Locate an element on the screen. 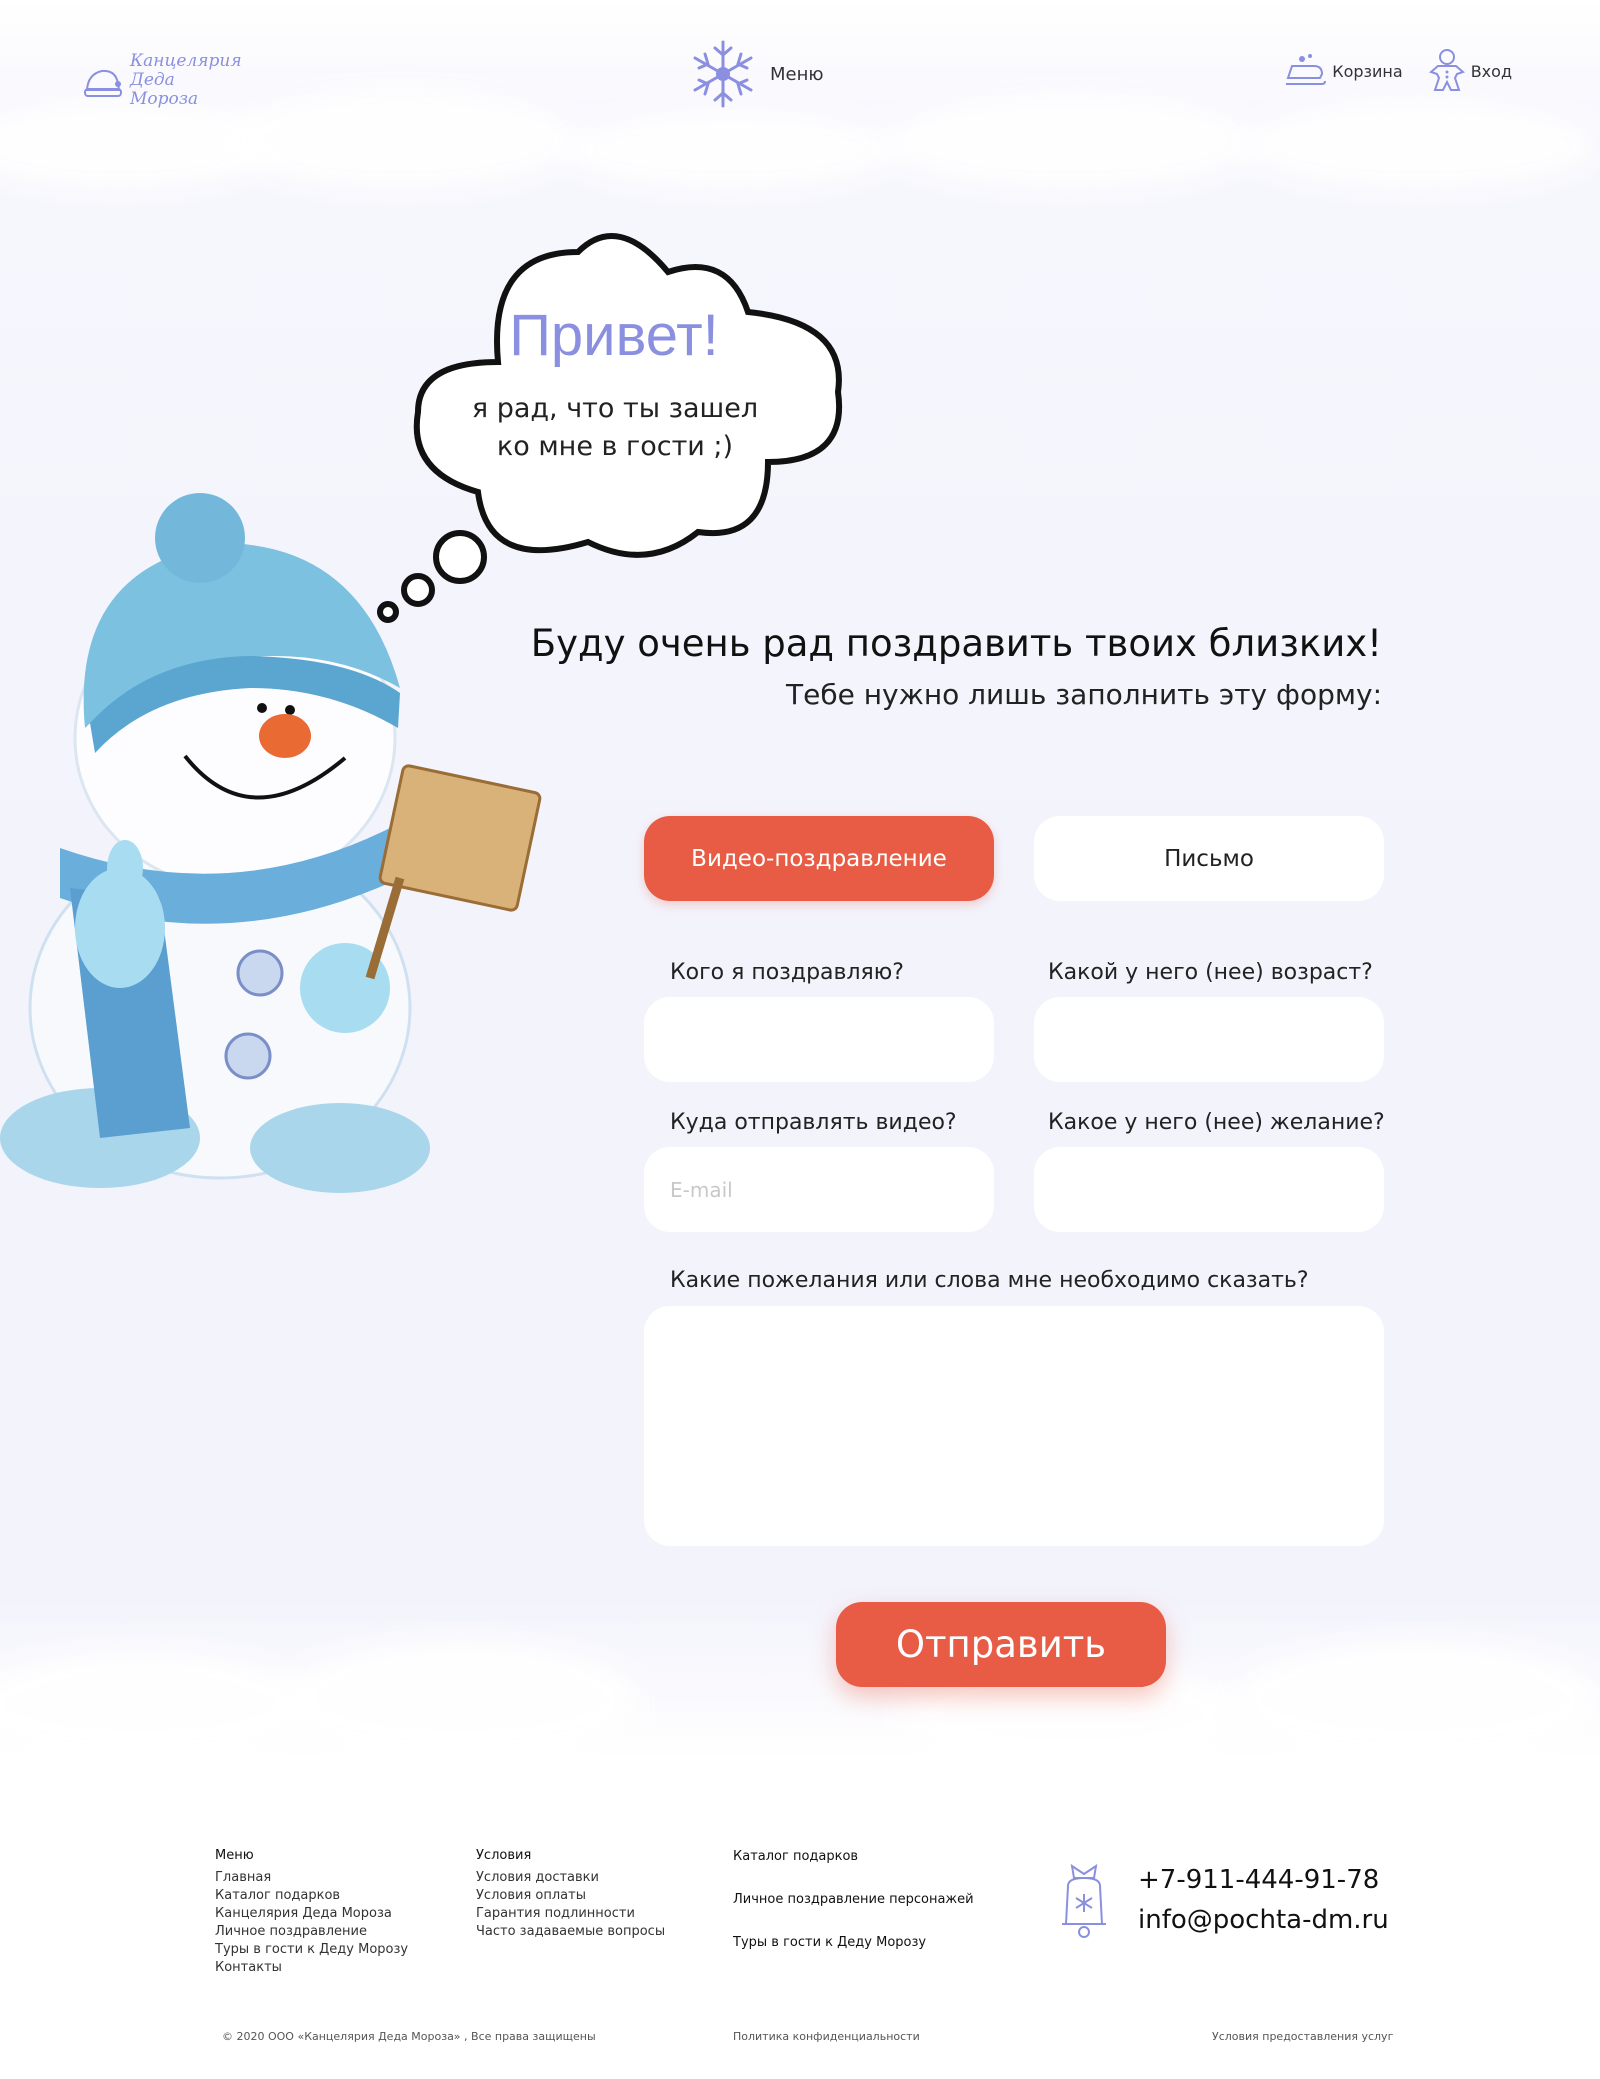  wish-label: Какое у него (нее) желание? is located at coordinates (1216, 1122).